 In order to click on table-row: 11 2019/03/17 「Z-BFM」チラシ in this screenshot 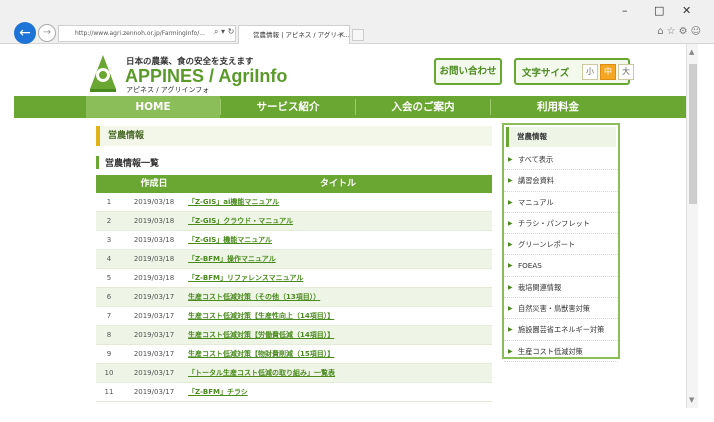, I will do `click(294, 392)`.